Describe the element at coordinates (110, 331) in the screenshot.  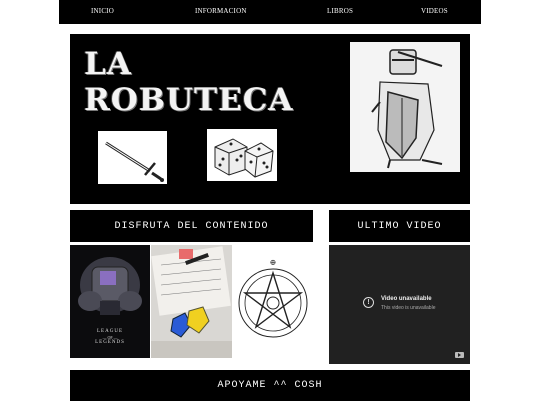
I see `league-title-top: LEAGUE` at that location.